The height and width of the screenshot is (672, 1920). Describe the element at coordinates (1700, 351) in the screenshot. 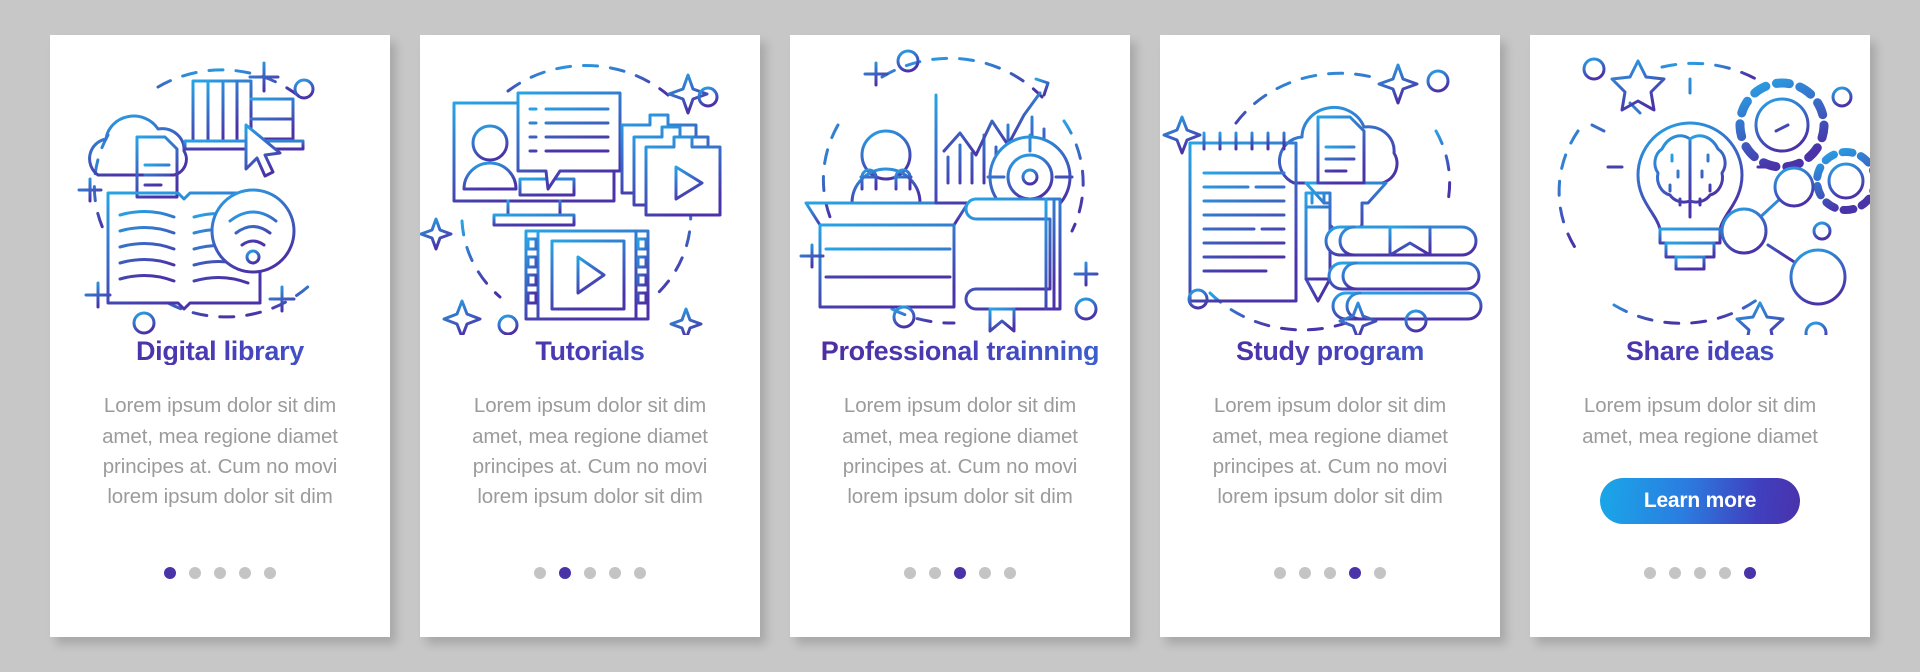

I see `card-title: Share ideas` at that location.